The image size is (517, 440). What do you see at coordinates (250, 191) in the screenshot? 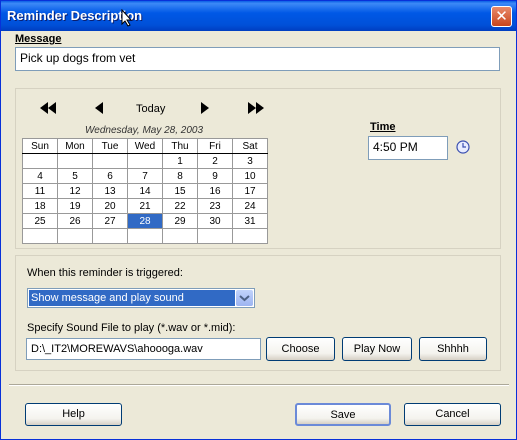
I see `calendar-day-cell: 17` at bounding box center [250, 191].